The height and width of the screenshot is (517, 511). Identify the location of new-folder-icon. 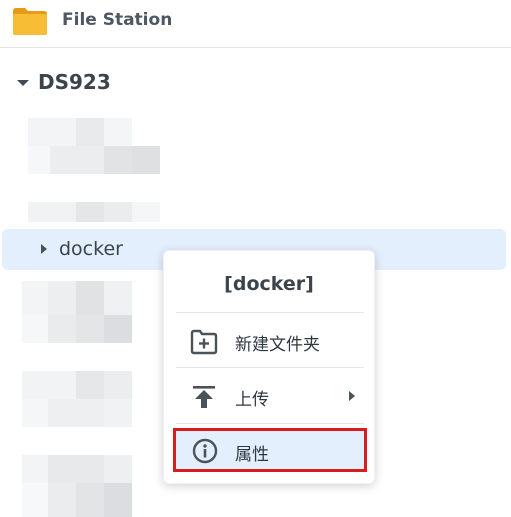
(204, 342).